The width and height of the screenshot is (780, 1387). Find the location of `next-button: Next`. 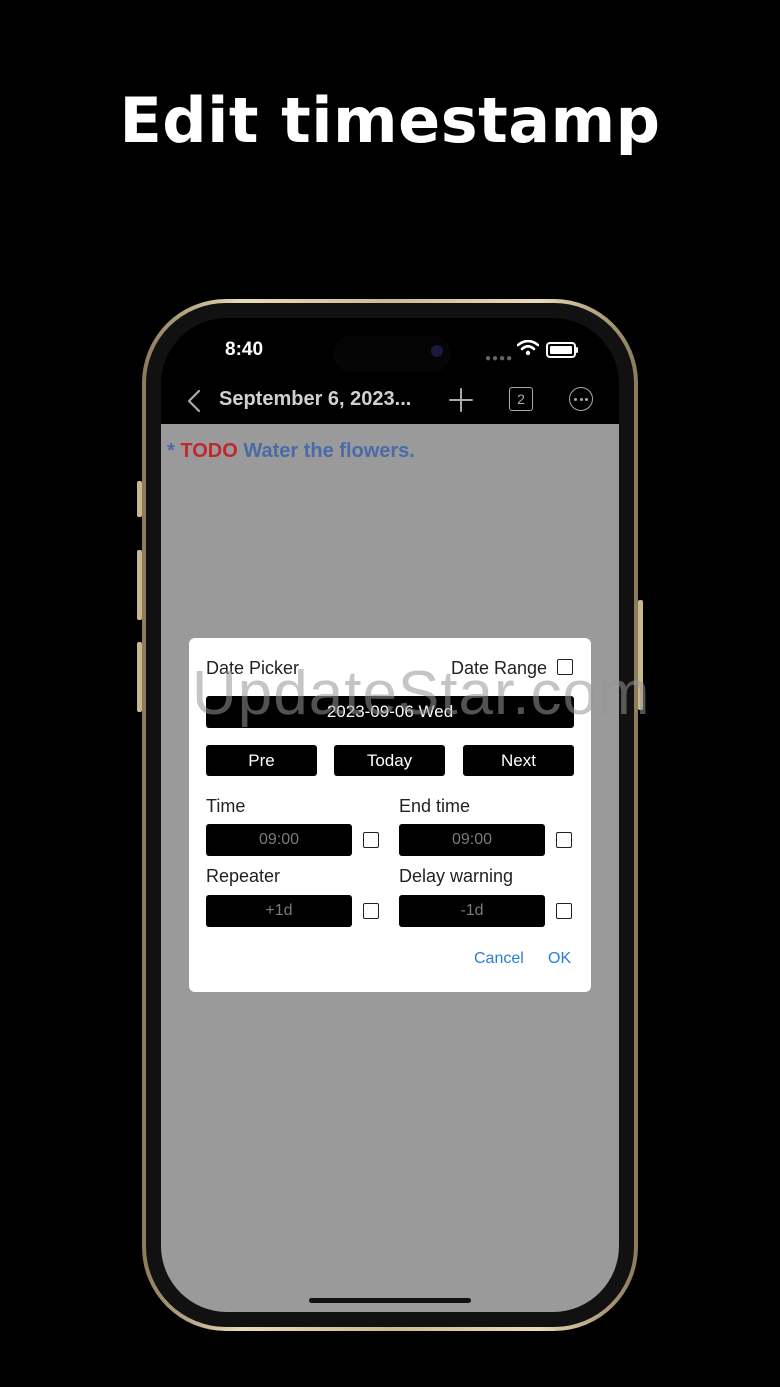

next-button: Next is located at coordinates (518, 760).